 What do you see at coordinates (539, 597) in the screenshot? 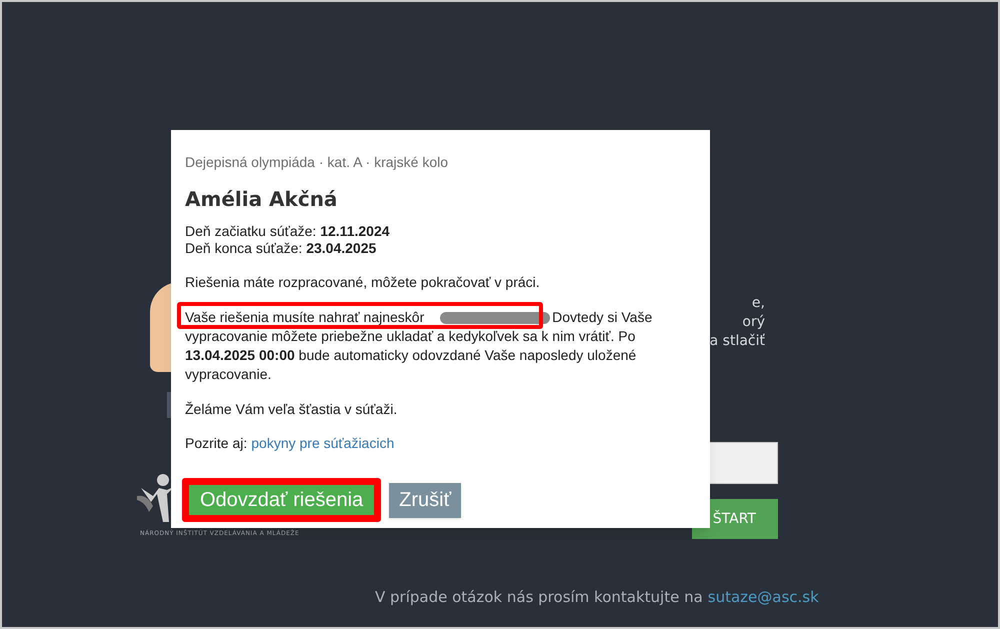
I see `footer-text: V prípade otázok nás prosím kontaktujte na` at bounding box center [539, 597].